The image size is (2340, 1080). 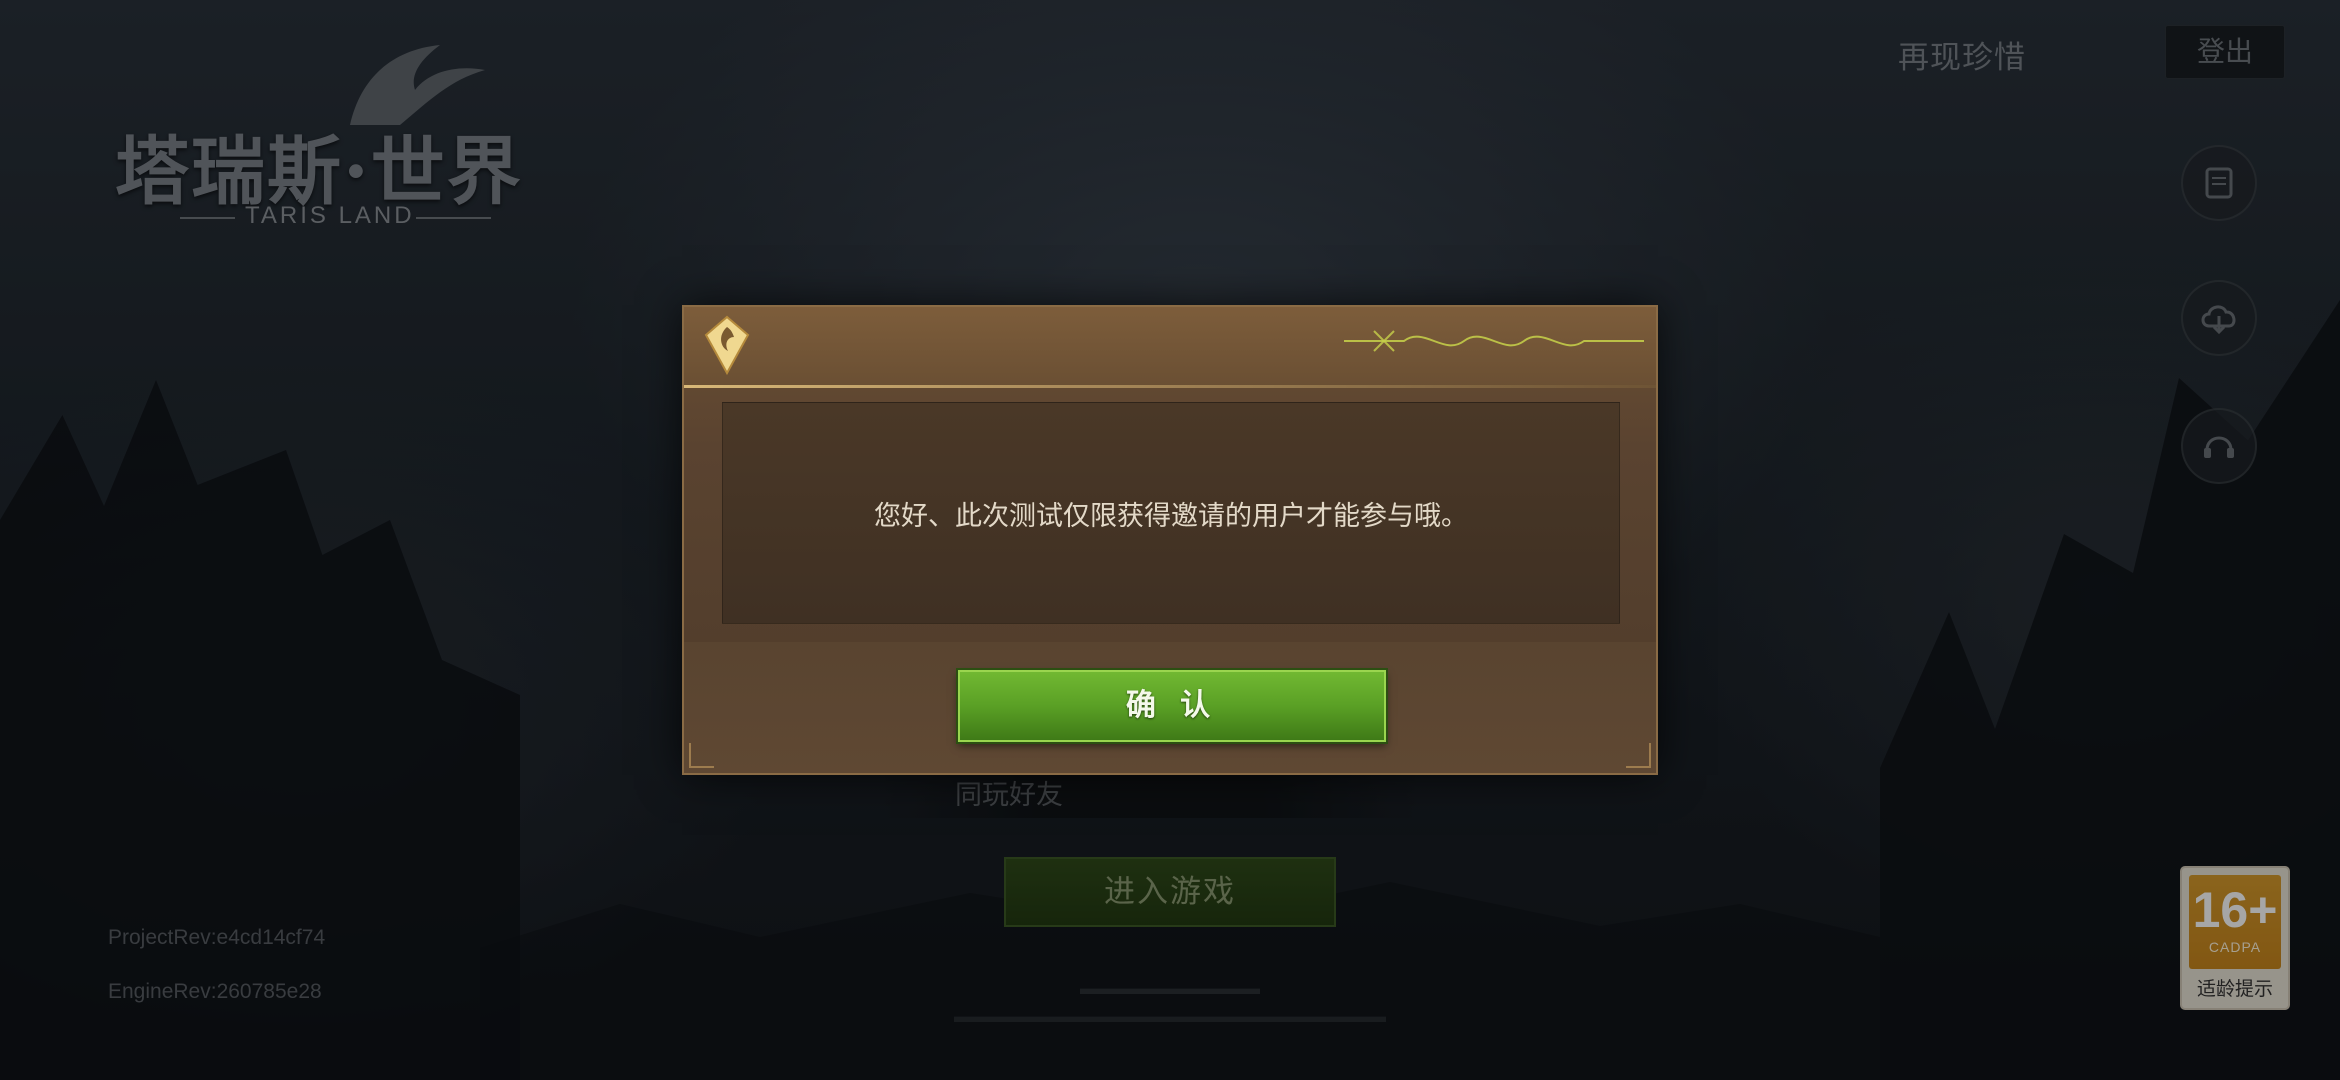 What do you see at coordinates (727, 345) in the screenshot?
I see `emblem-icon` at bounding box center [727, 345].